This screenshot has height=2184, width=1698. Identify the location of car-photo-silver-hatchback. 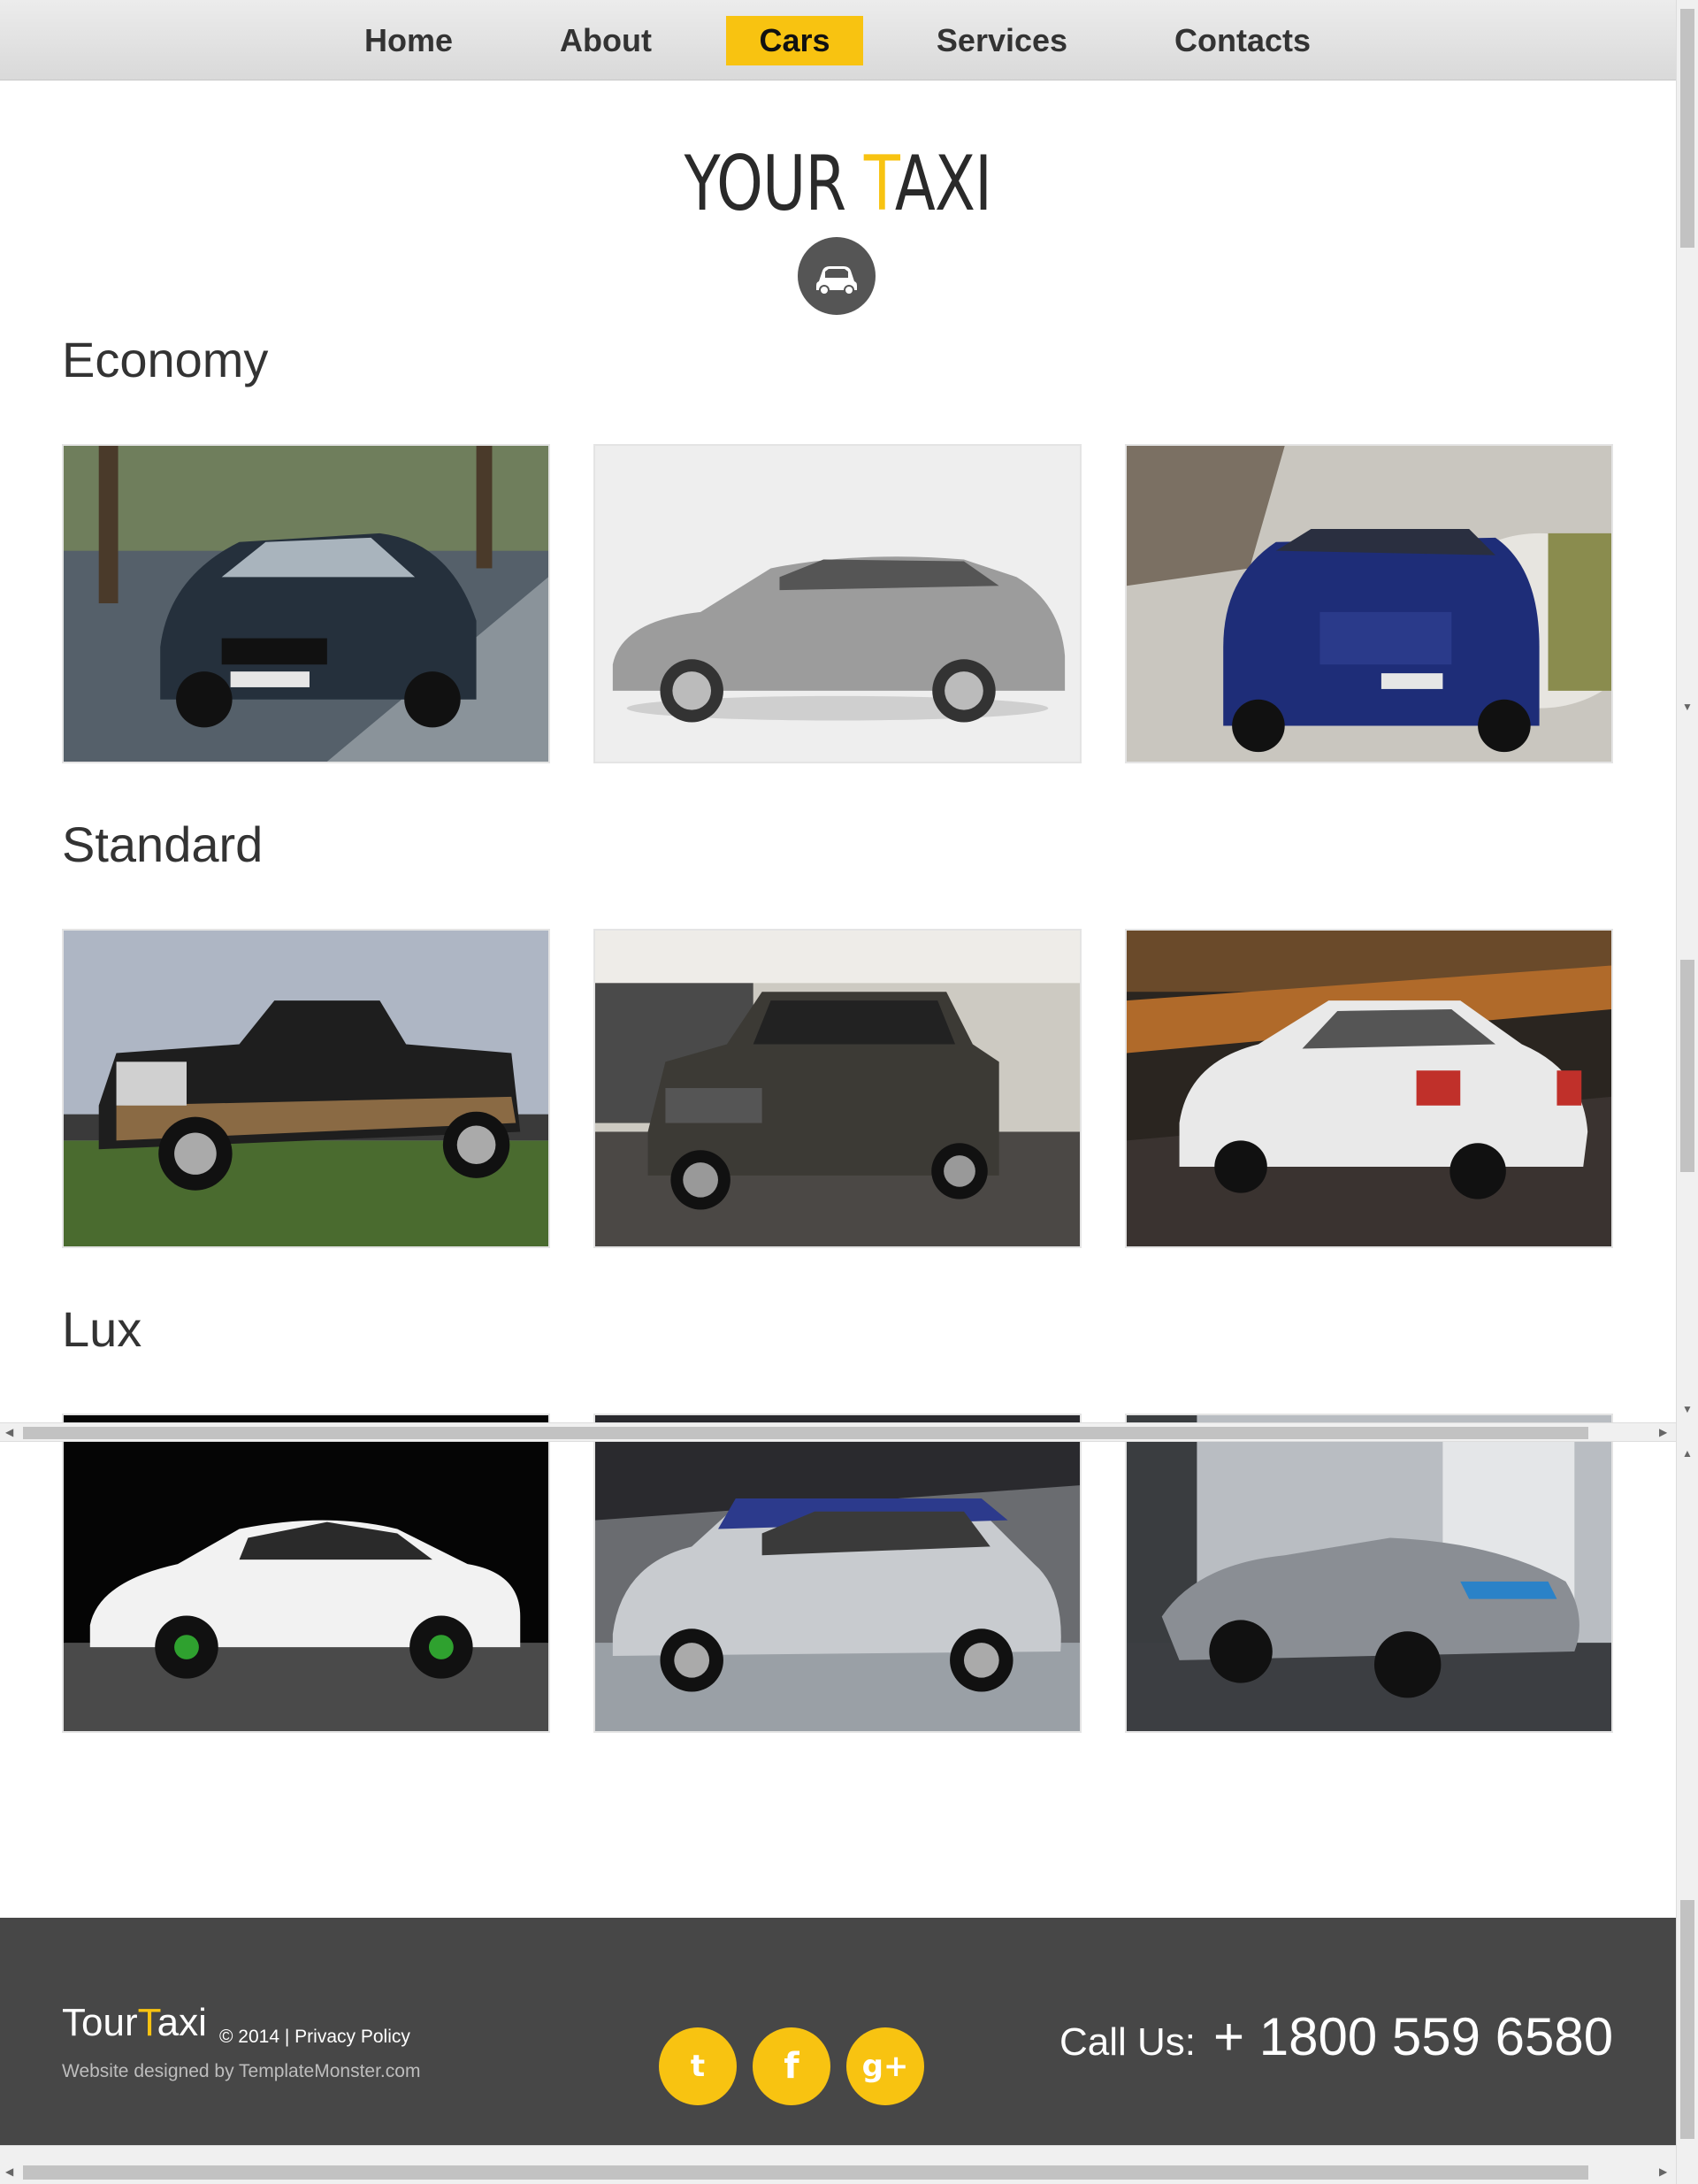
(837, 1573).